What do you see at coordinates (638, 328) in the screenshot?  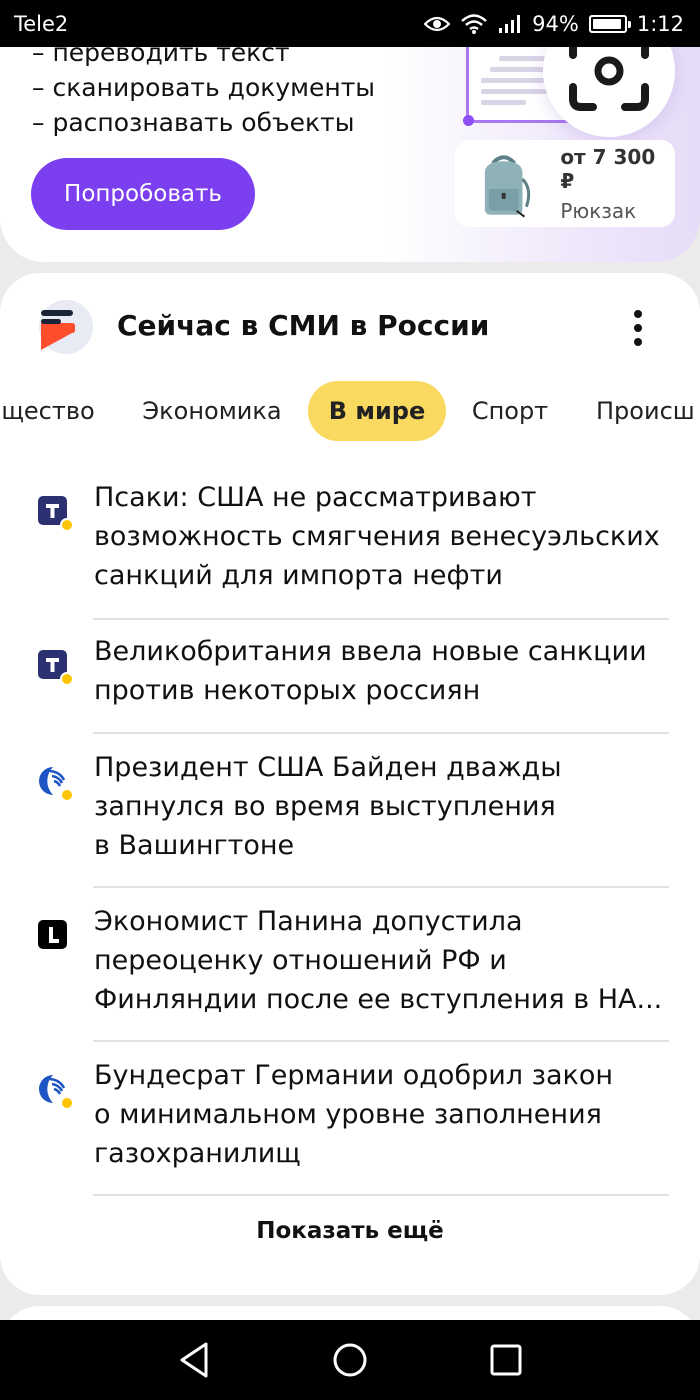 I see `more-options-icon` at bounding box center [638, 328].